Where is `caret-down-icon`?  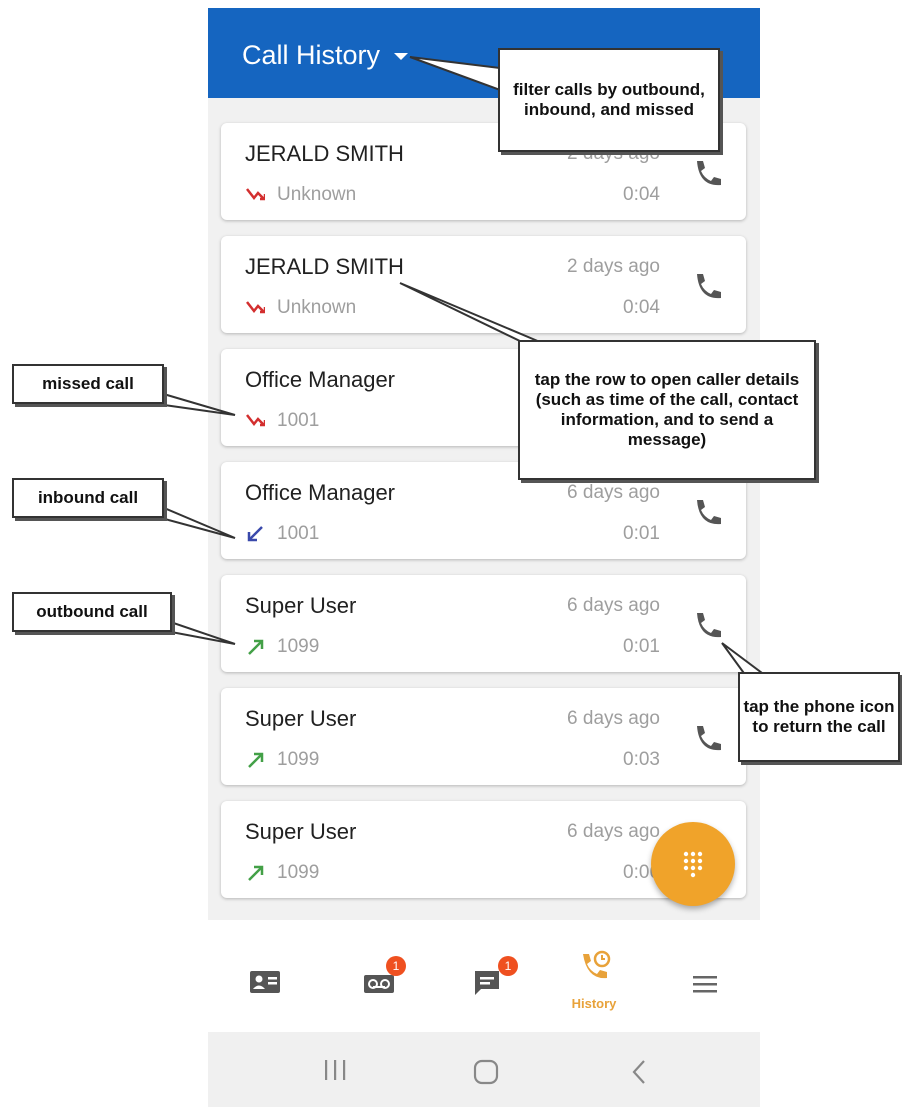 caret-down-icon is located at coordinates (401, 56).